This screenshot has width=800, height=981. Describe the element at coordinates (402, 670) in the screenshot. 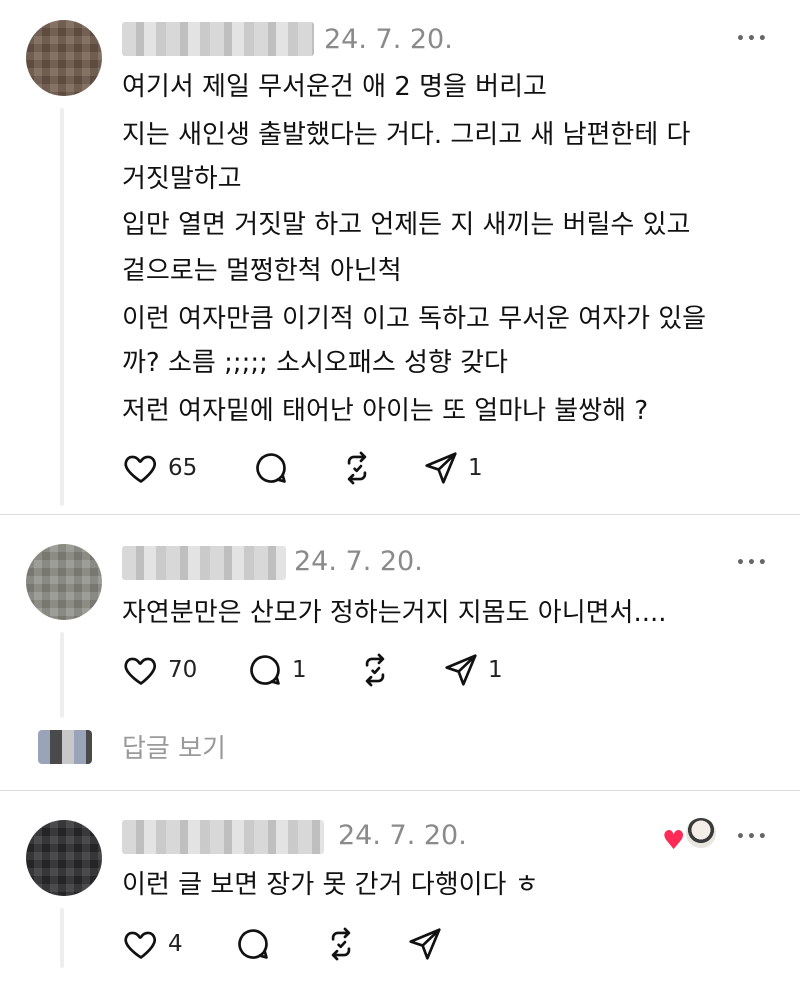

I see `action-bar: 70 1 1` at that location.